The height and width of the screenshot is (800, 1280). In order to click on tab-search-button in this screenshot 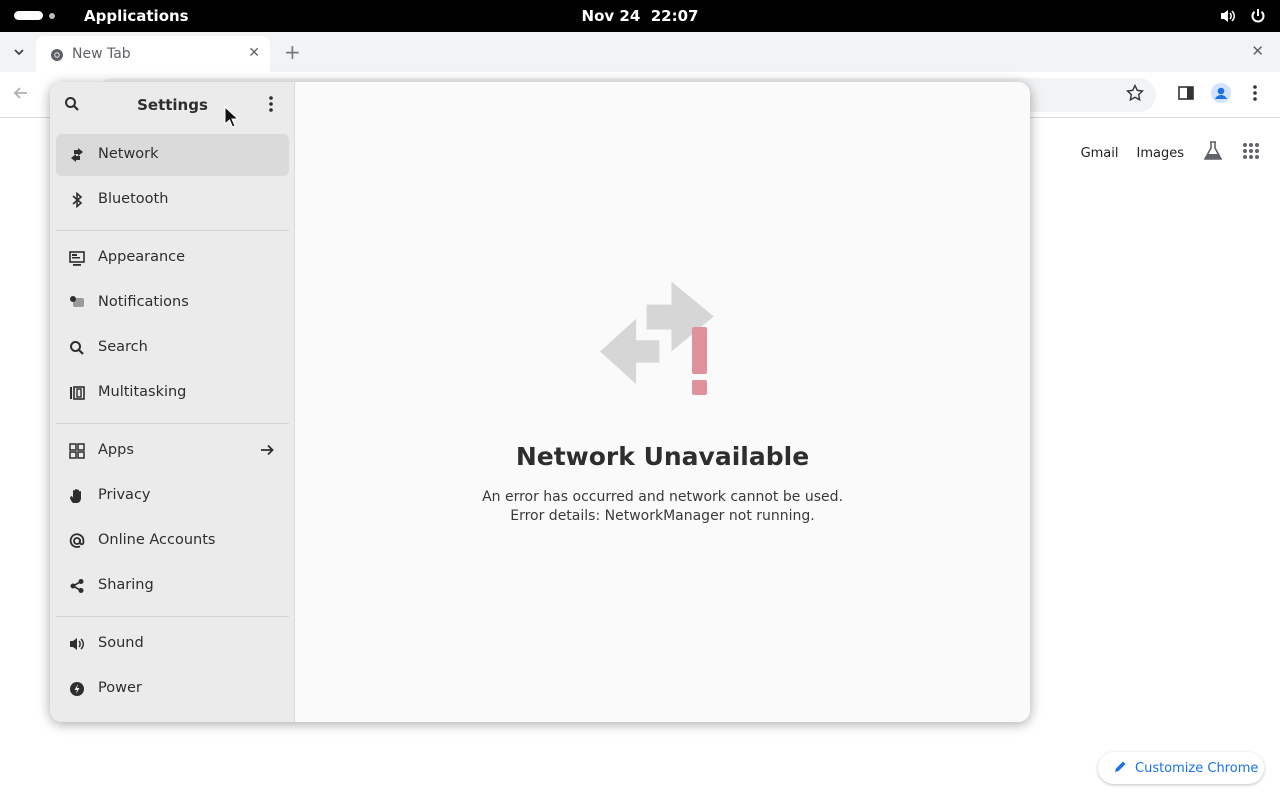, I will do `click(19, 53)`.